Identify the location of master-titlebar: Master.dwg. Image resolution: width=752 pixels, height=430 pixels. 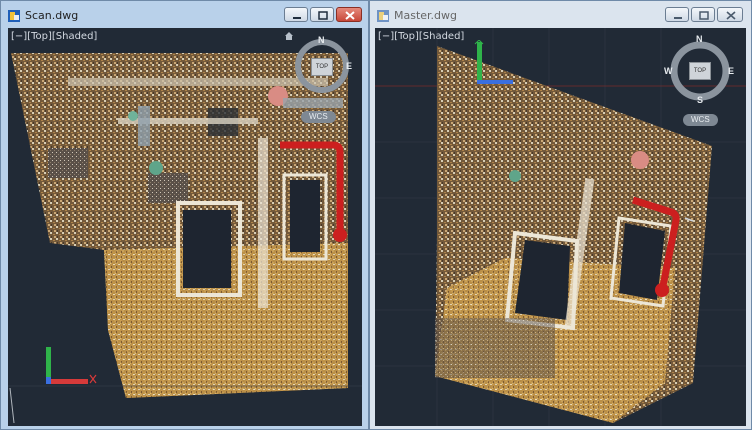
(560, 16).